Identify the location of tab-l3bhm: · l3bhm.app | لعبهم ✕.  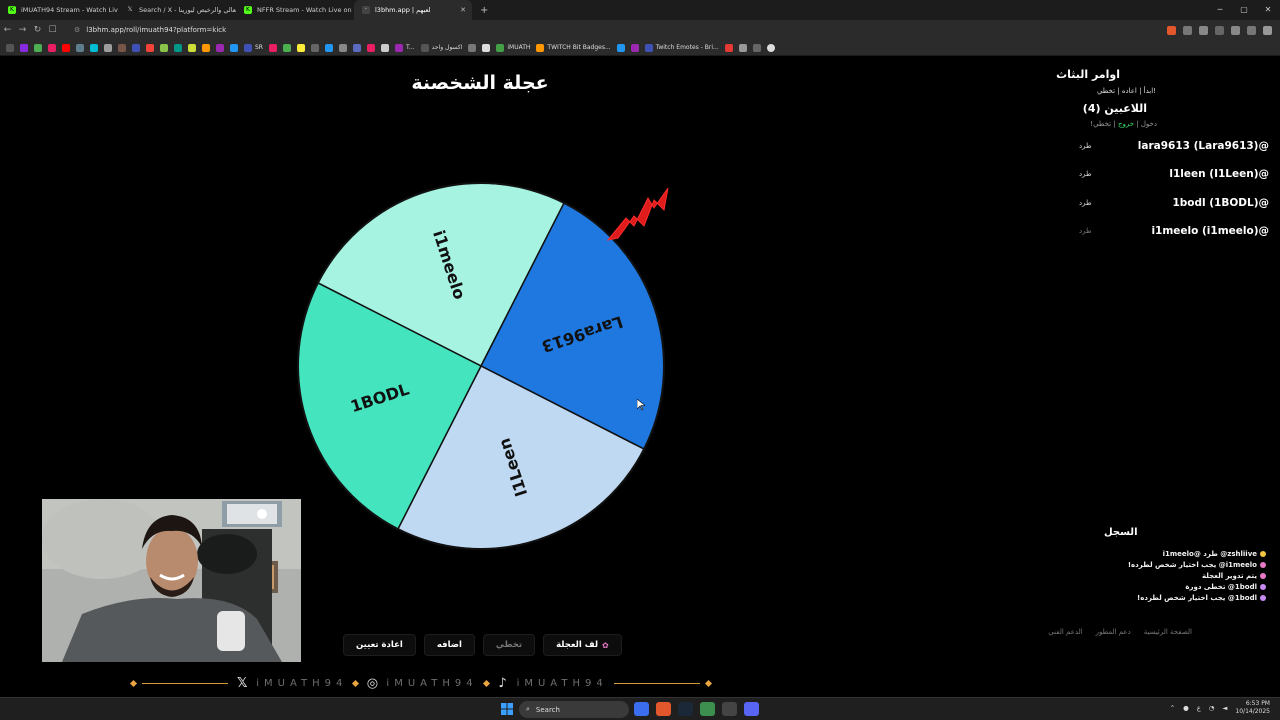
(413, 10).